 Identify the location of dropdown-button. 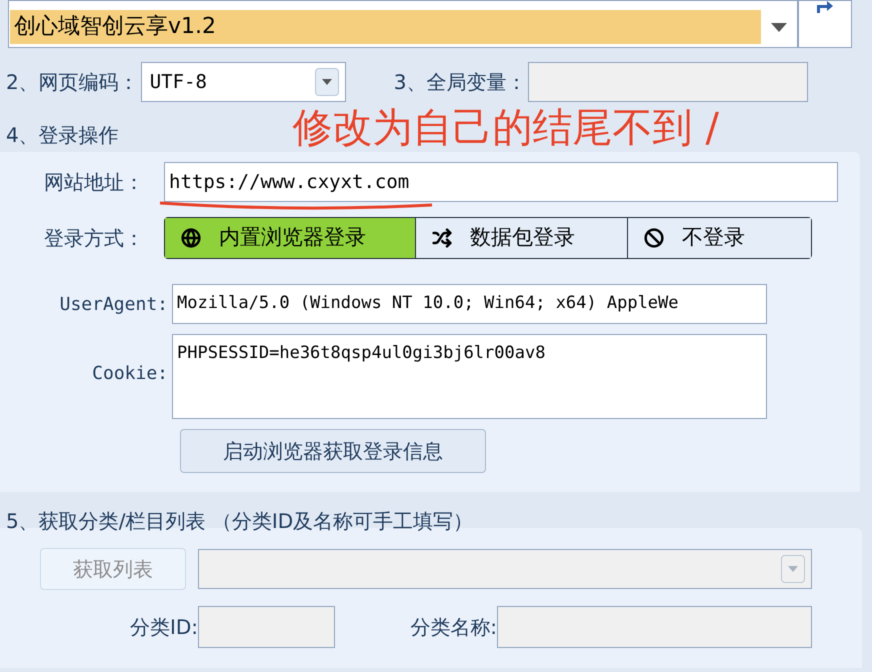
(326, 82).